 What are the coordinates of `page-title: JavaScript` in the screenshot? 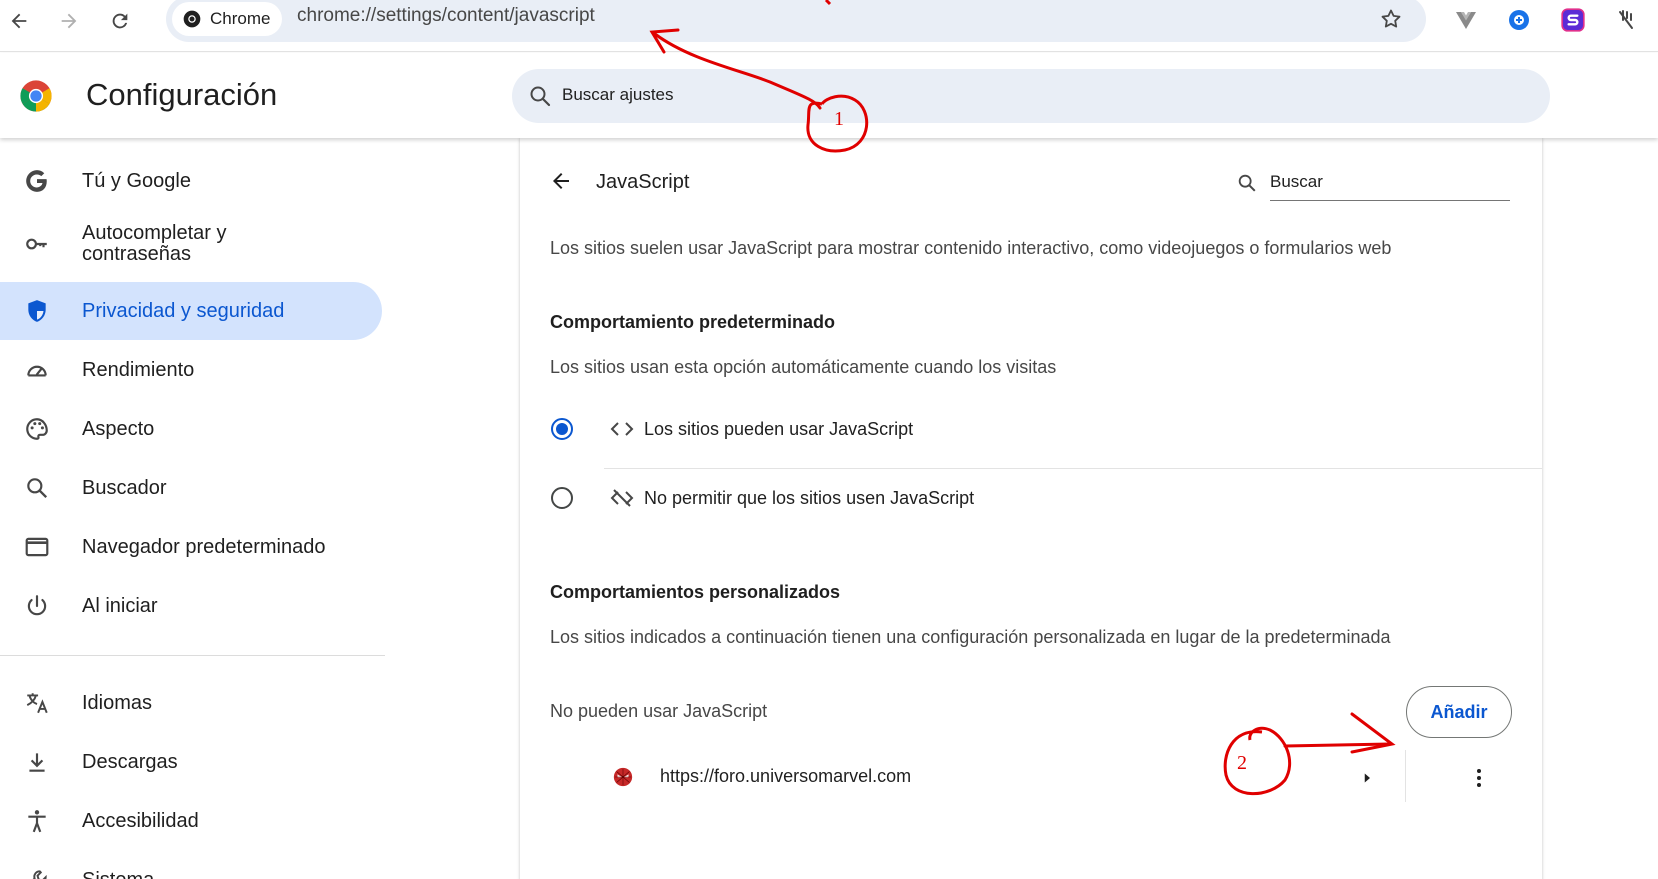 It's located at (643, 182).